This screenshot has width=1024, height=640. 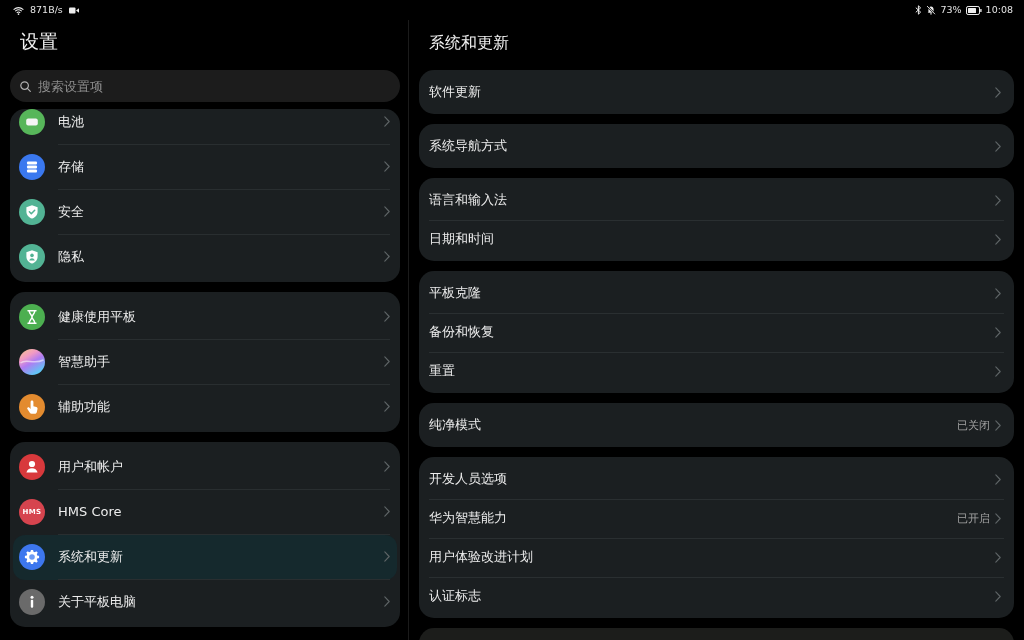 I want to click on status-value: 已关闭, so click(x=973, y=425).